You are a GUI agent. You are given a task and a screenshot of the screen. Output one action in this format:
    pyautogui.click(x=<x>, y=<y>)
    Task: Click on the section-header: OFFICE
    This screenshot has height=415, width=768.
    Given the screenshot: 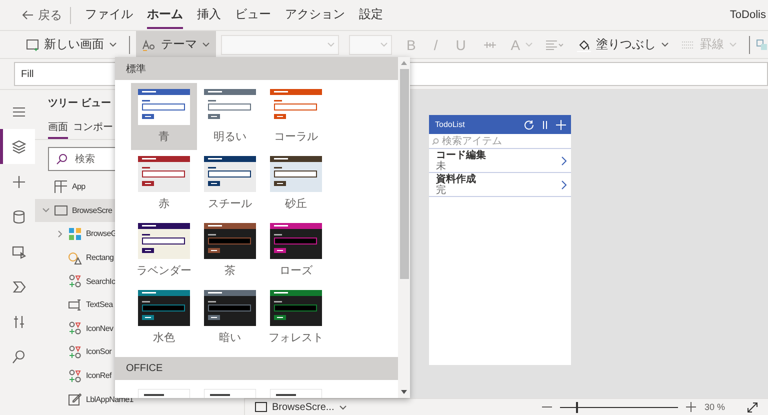 What is the action you would take?
    pyautogui.click(x=256, y=368)
    